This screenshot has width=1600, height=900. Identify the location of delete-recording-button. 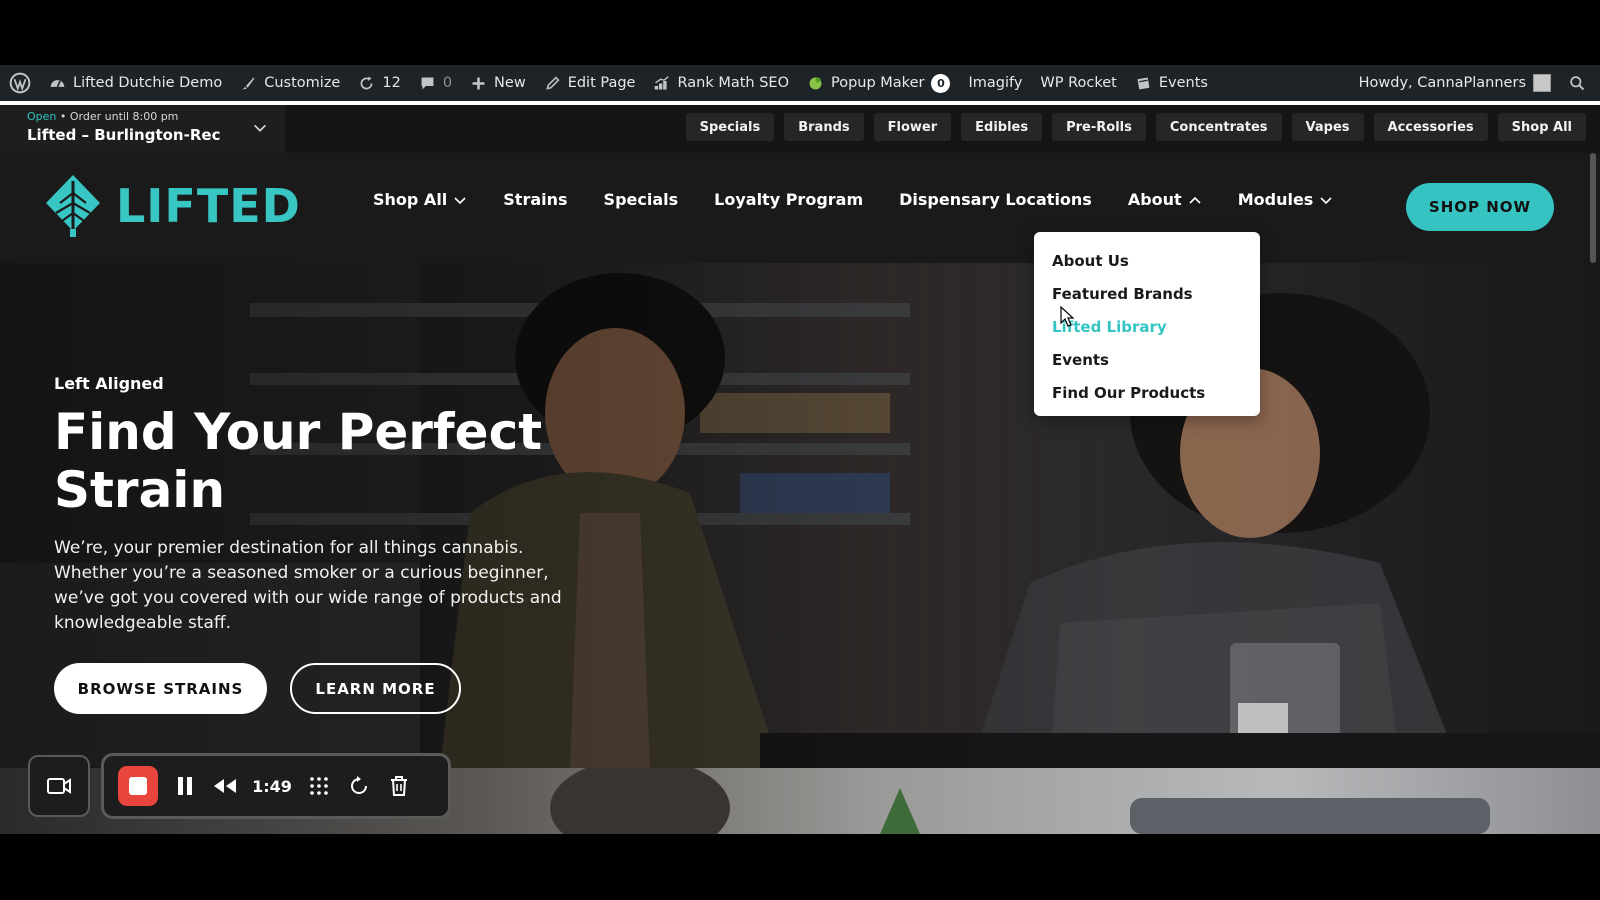
(399, 786).